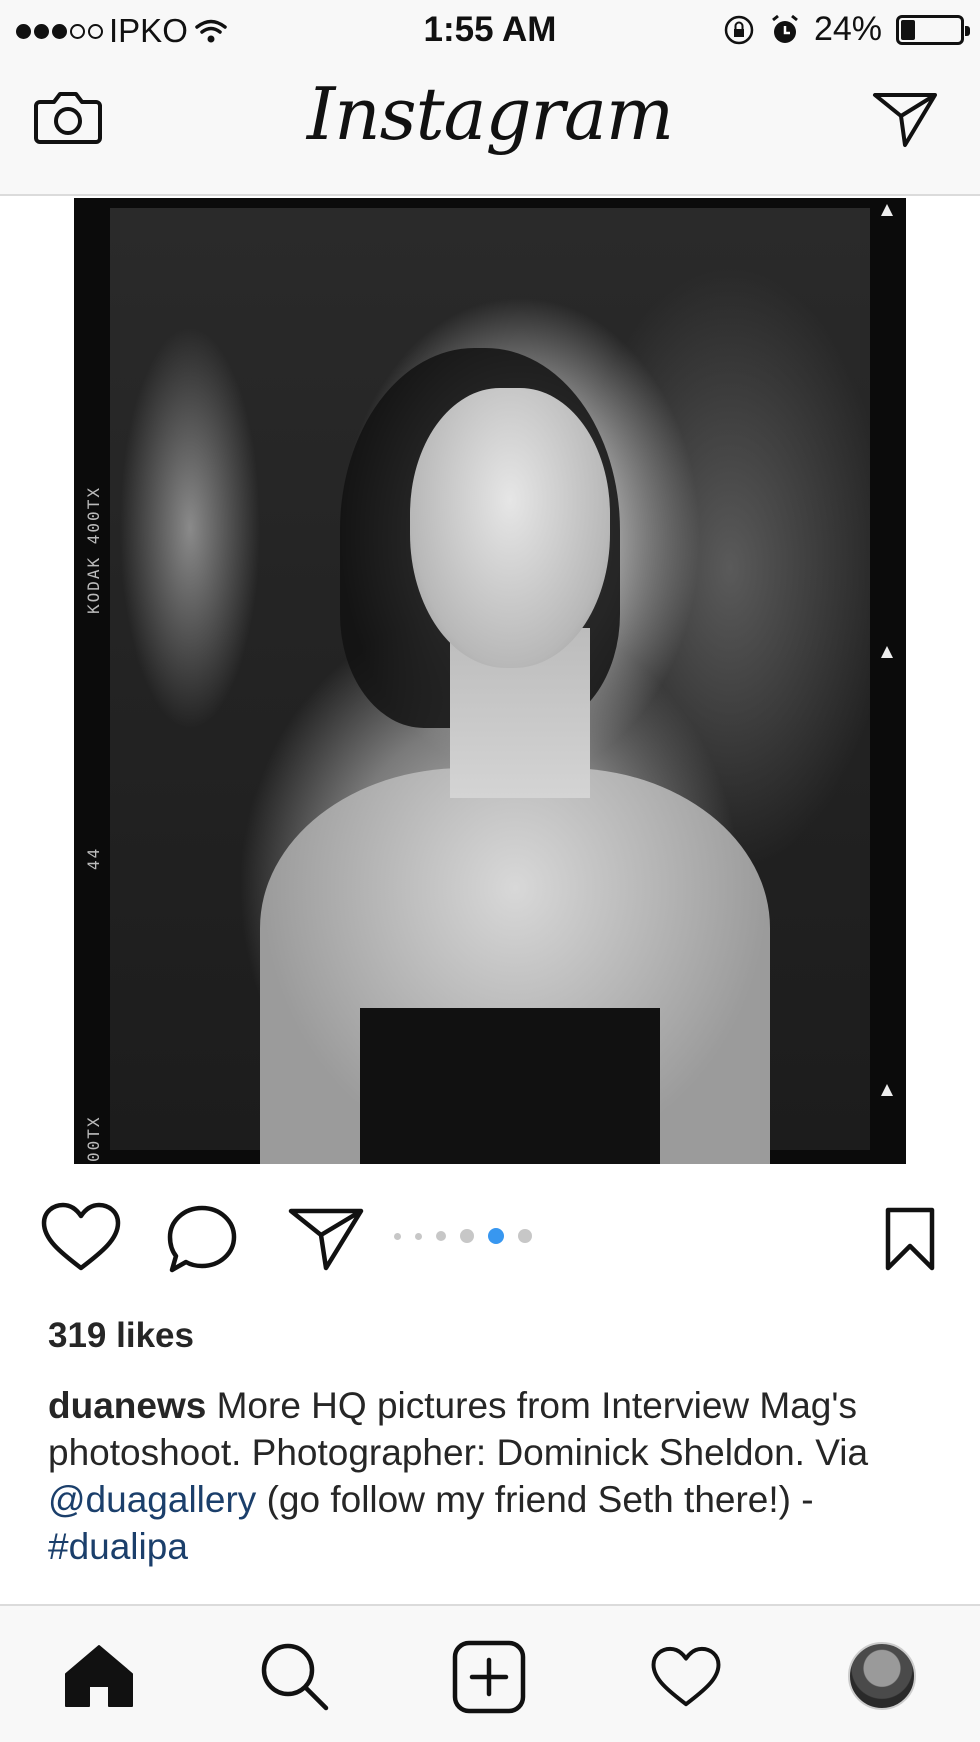 The image size is (980, 1742). I want to click on battery-icon, so click(933, 29).